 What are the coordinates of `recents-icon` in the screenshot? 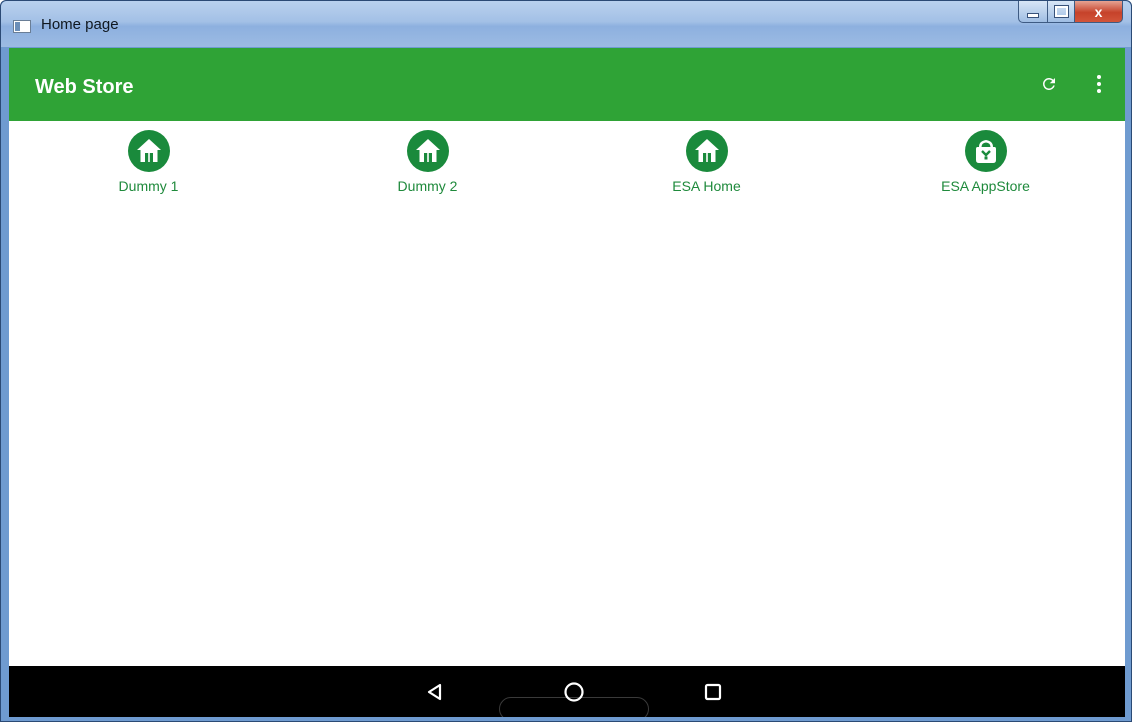 It's located at (713, 692).